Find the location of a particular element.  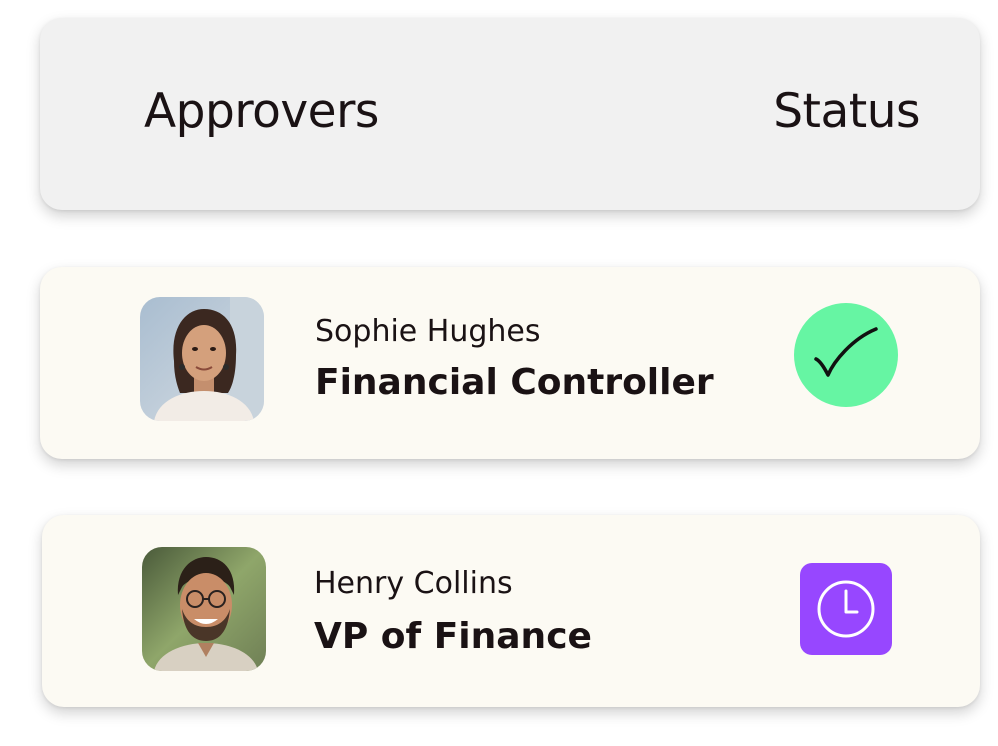

approver-name: Sophie Hughes is located at coordinates (428, 331).